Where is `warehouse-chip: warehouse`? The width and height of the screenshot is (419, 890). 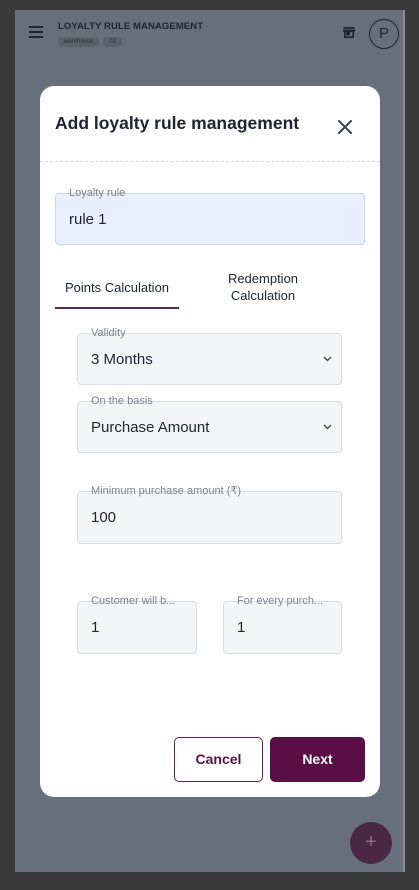 warehouse-chip: warehouse is located at coordinates (79, 42).